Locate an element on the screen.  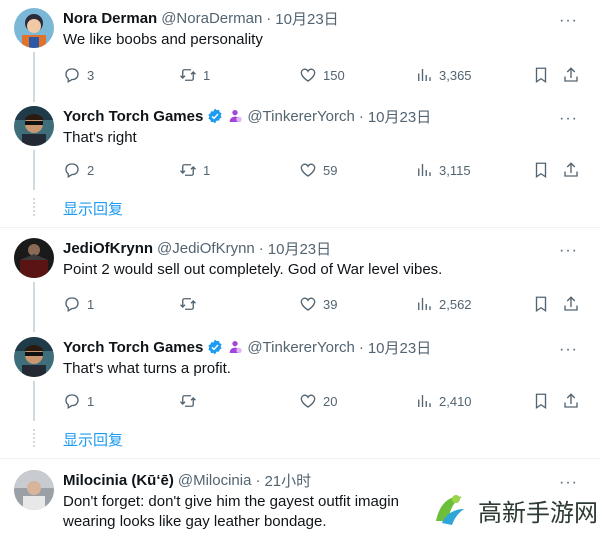
tweet-header: Milocinia (Kū‘ē) @Milocinia · 21小时 is located at coordinates (187, 480).